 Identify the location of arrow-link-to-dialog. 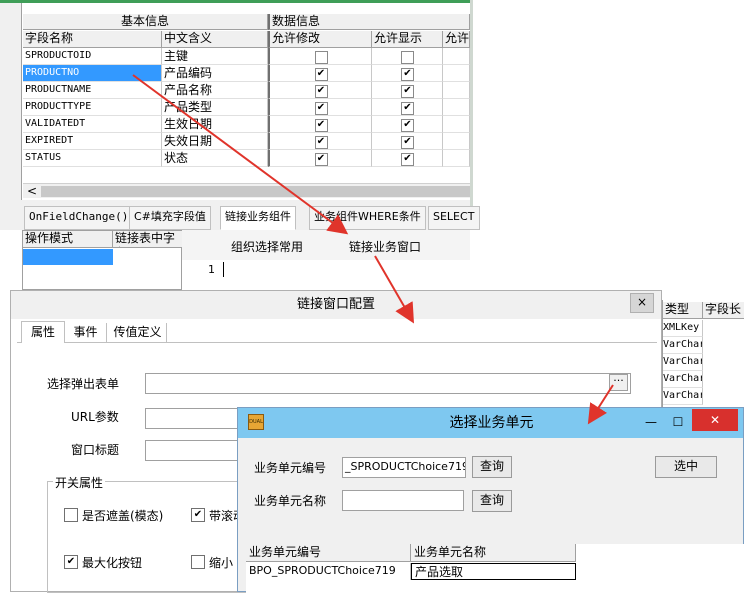
(394, 289).